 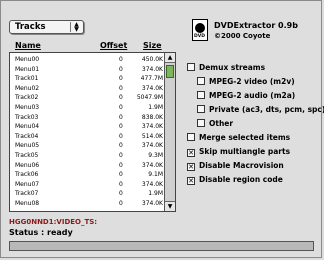 I want to click on track-row: Menu07 0 374.0K, so click(x=88, y=184).